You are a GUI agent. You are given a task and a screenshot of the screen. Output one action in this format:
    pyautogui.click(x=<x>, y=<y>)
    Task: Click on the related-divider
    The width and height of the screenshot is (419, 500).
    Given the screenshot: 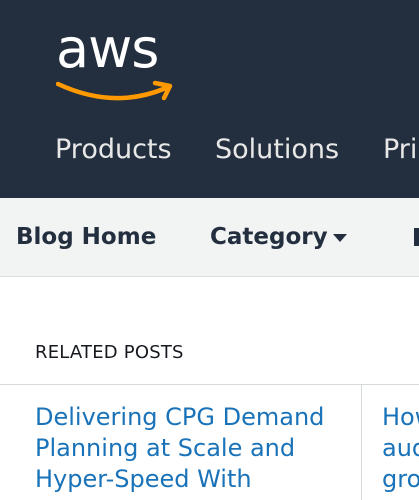 What is the action you would take?
    pyautogui.click(x=209, y=384)
    